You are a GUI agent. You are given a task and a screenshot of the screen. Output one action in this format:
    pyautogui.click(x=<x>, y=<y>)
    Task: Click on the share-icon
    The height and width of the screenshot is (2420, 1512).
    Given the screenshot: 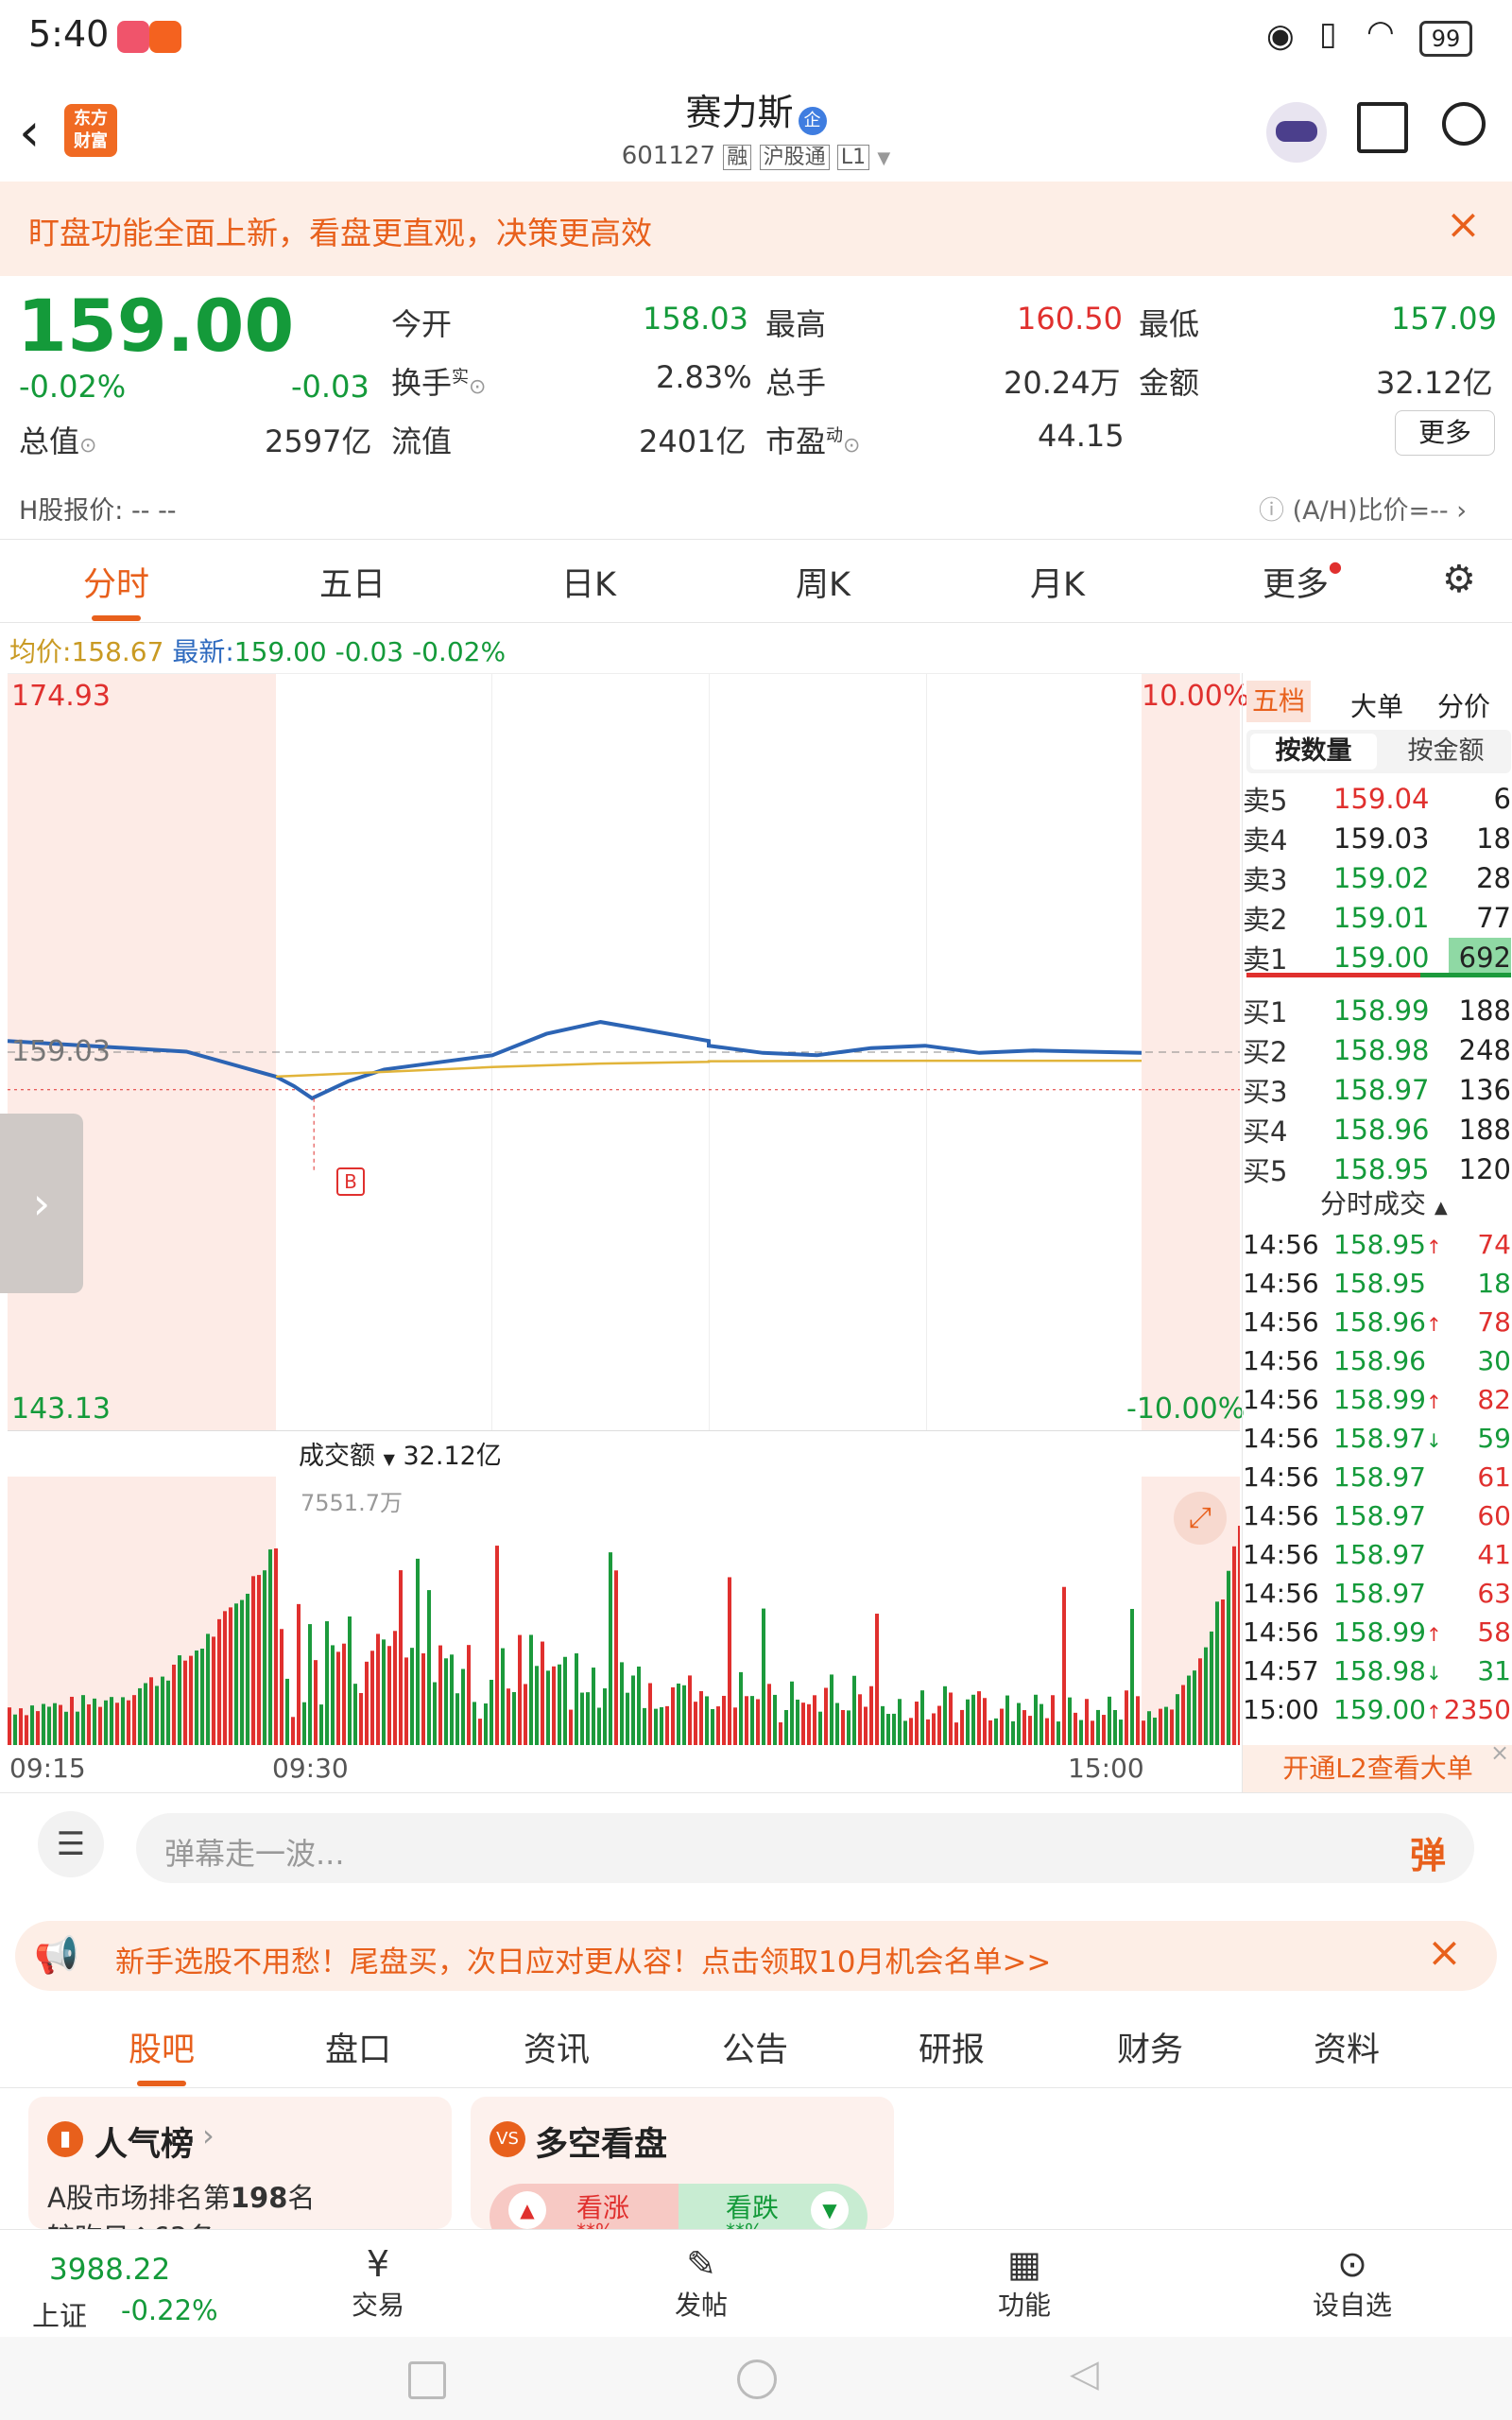 What is the action you would take?
    pyautogui.click(x=1382, y=127)
    